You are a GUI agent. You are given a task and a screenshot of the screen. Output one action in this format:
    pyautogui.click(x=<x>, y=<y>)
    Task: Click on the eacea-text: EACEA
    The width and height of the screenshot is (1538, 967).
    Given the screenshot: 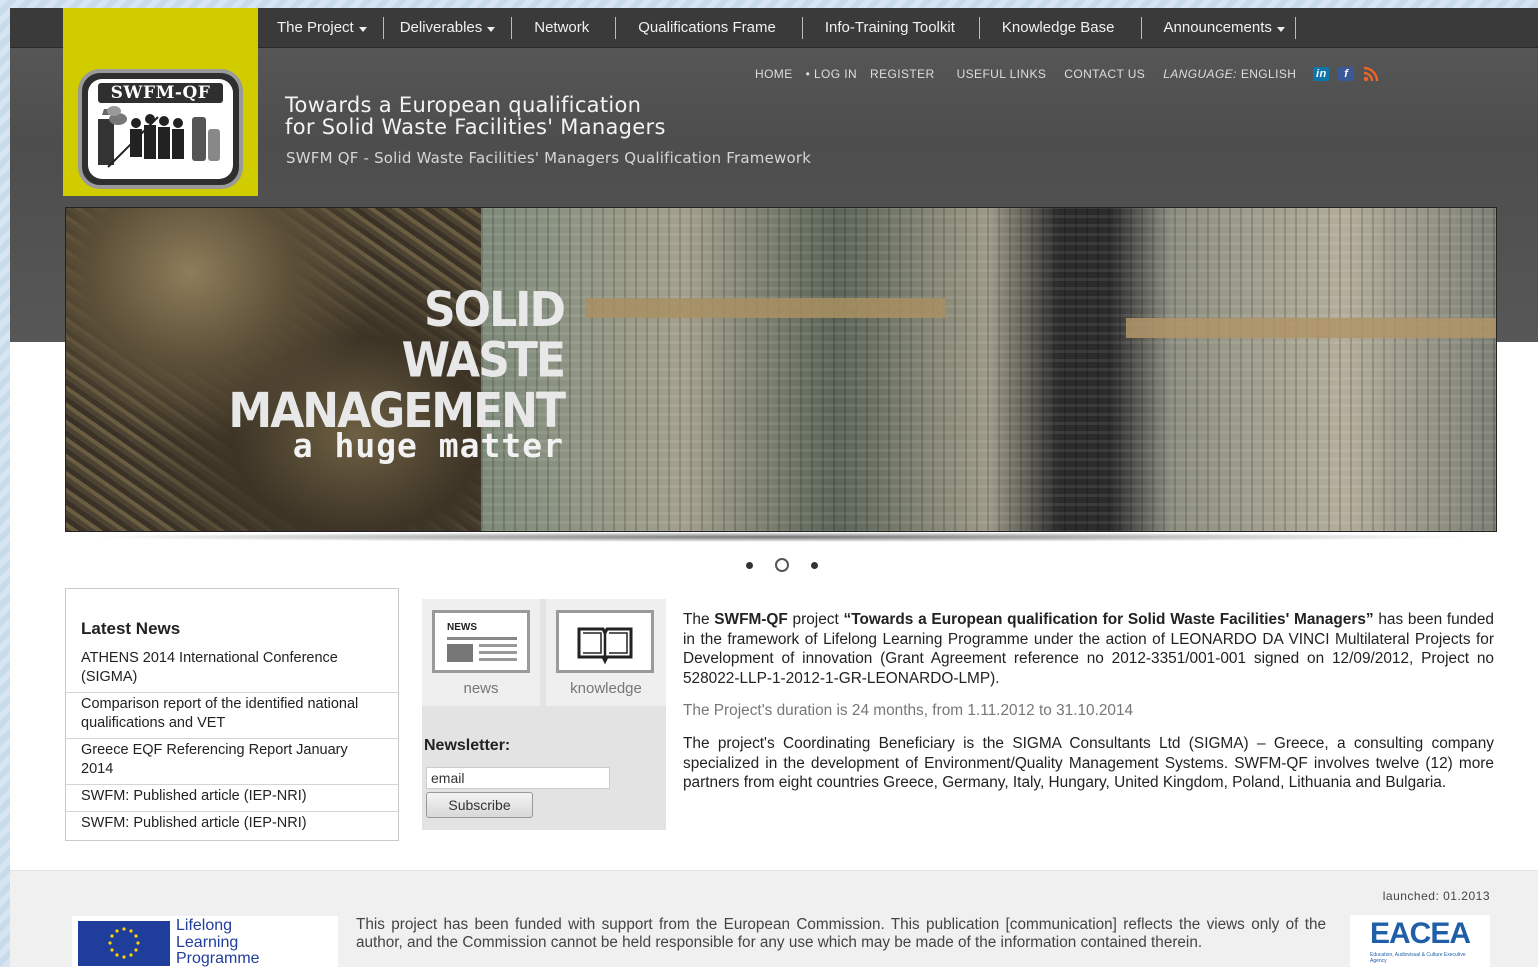 What is the action you would take?
    pyautogui.click(x=1420, y=933)
    